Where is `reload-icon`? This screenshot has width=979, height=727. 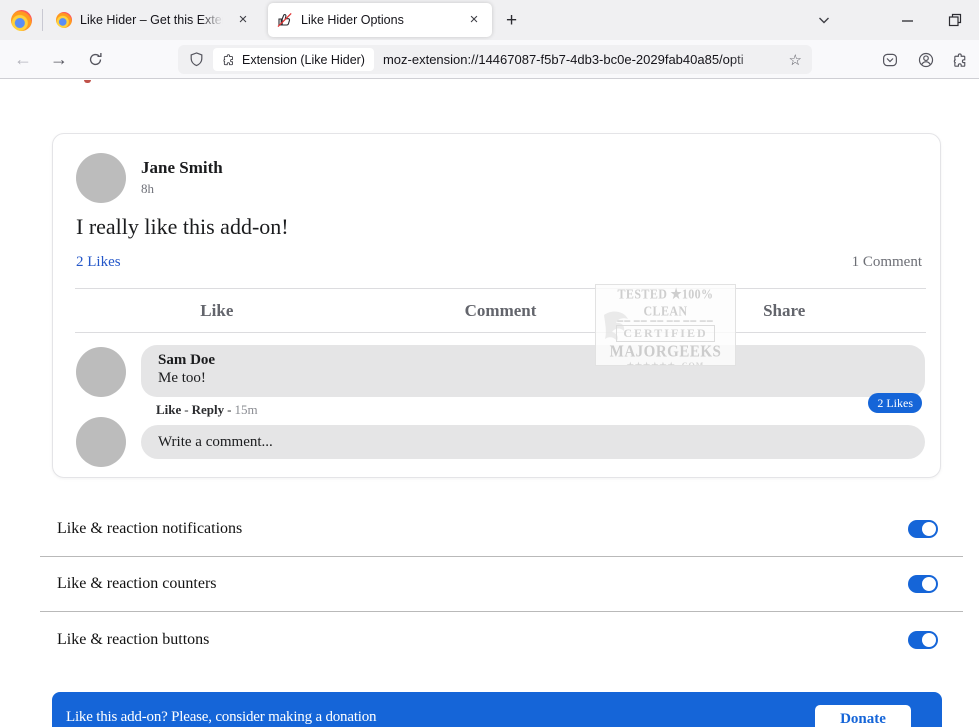
reload-icon is located at coordinates (95, 58).